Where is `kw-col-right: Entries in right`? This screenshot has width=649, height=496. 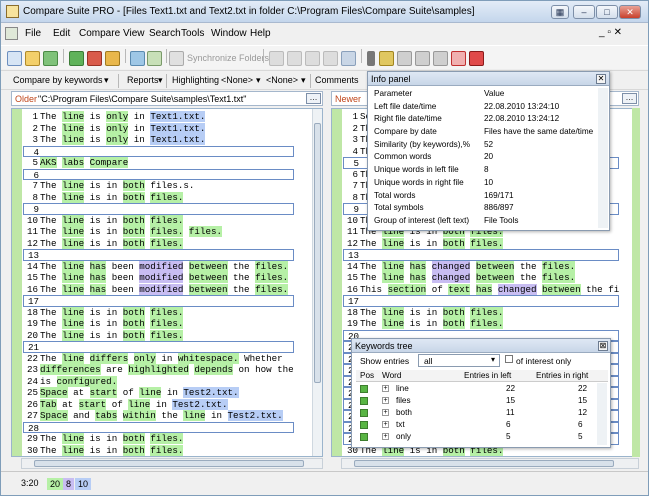 kw-col-right: Entries in right is located at coordinates (562, 376).